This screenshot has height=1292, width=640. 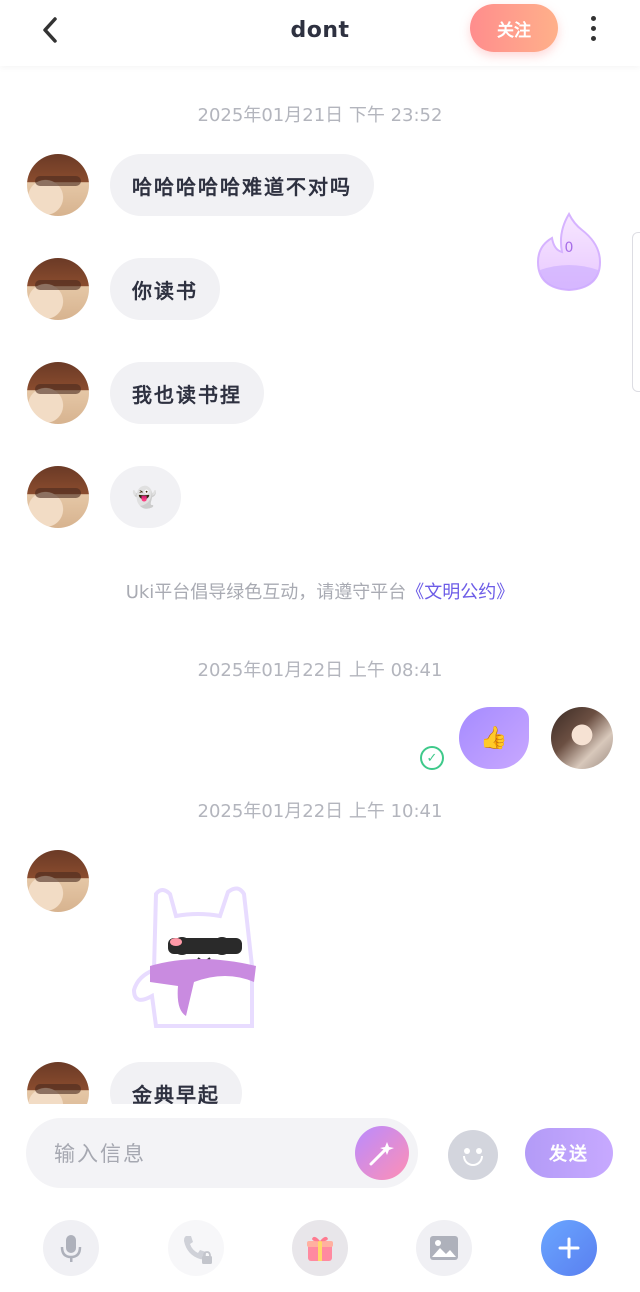 What do you see at coordinates (460, 592) in the screenshot?
I see `civility-pact-link: 《文明公约》` at bounding box center [460, 592].